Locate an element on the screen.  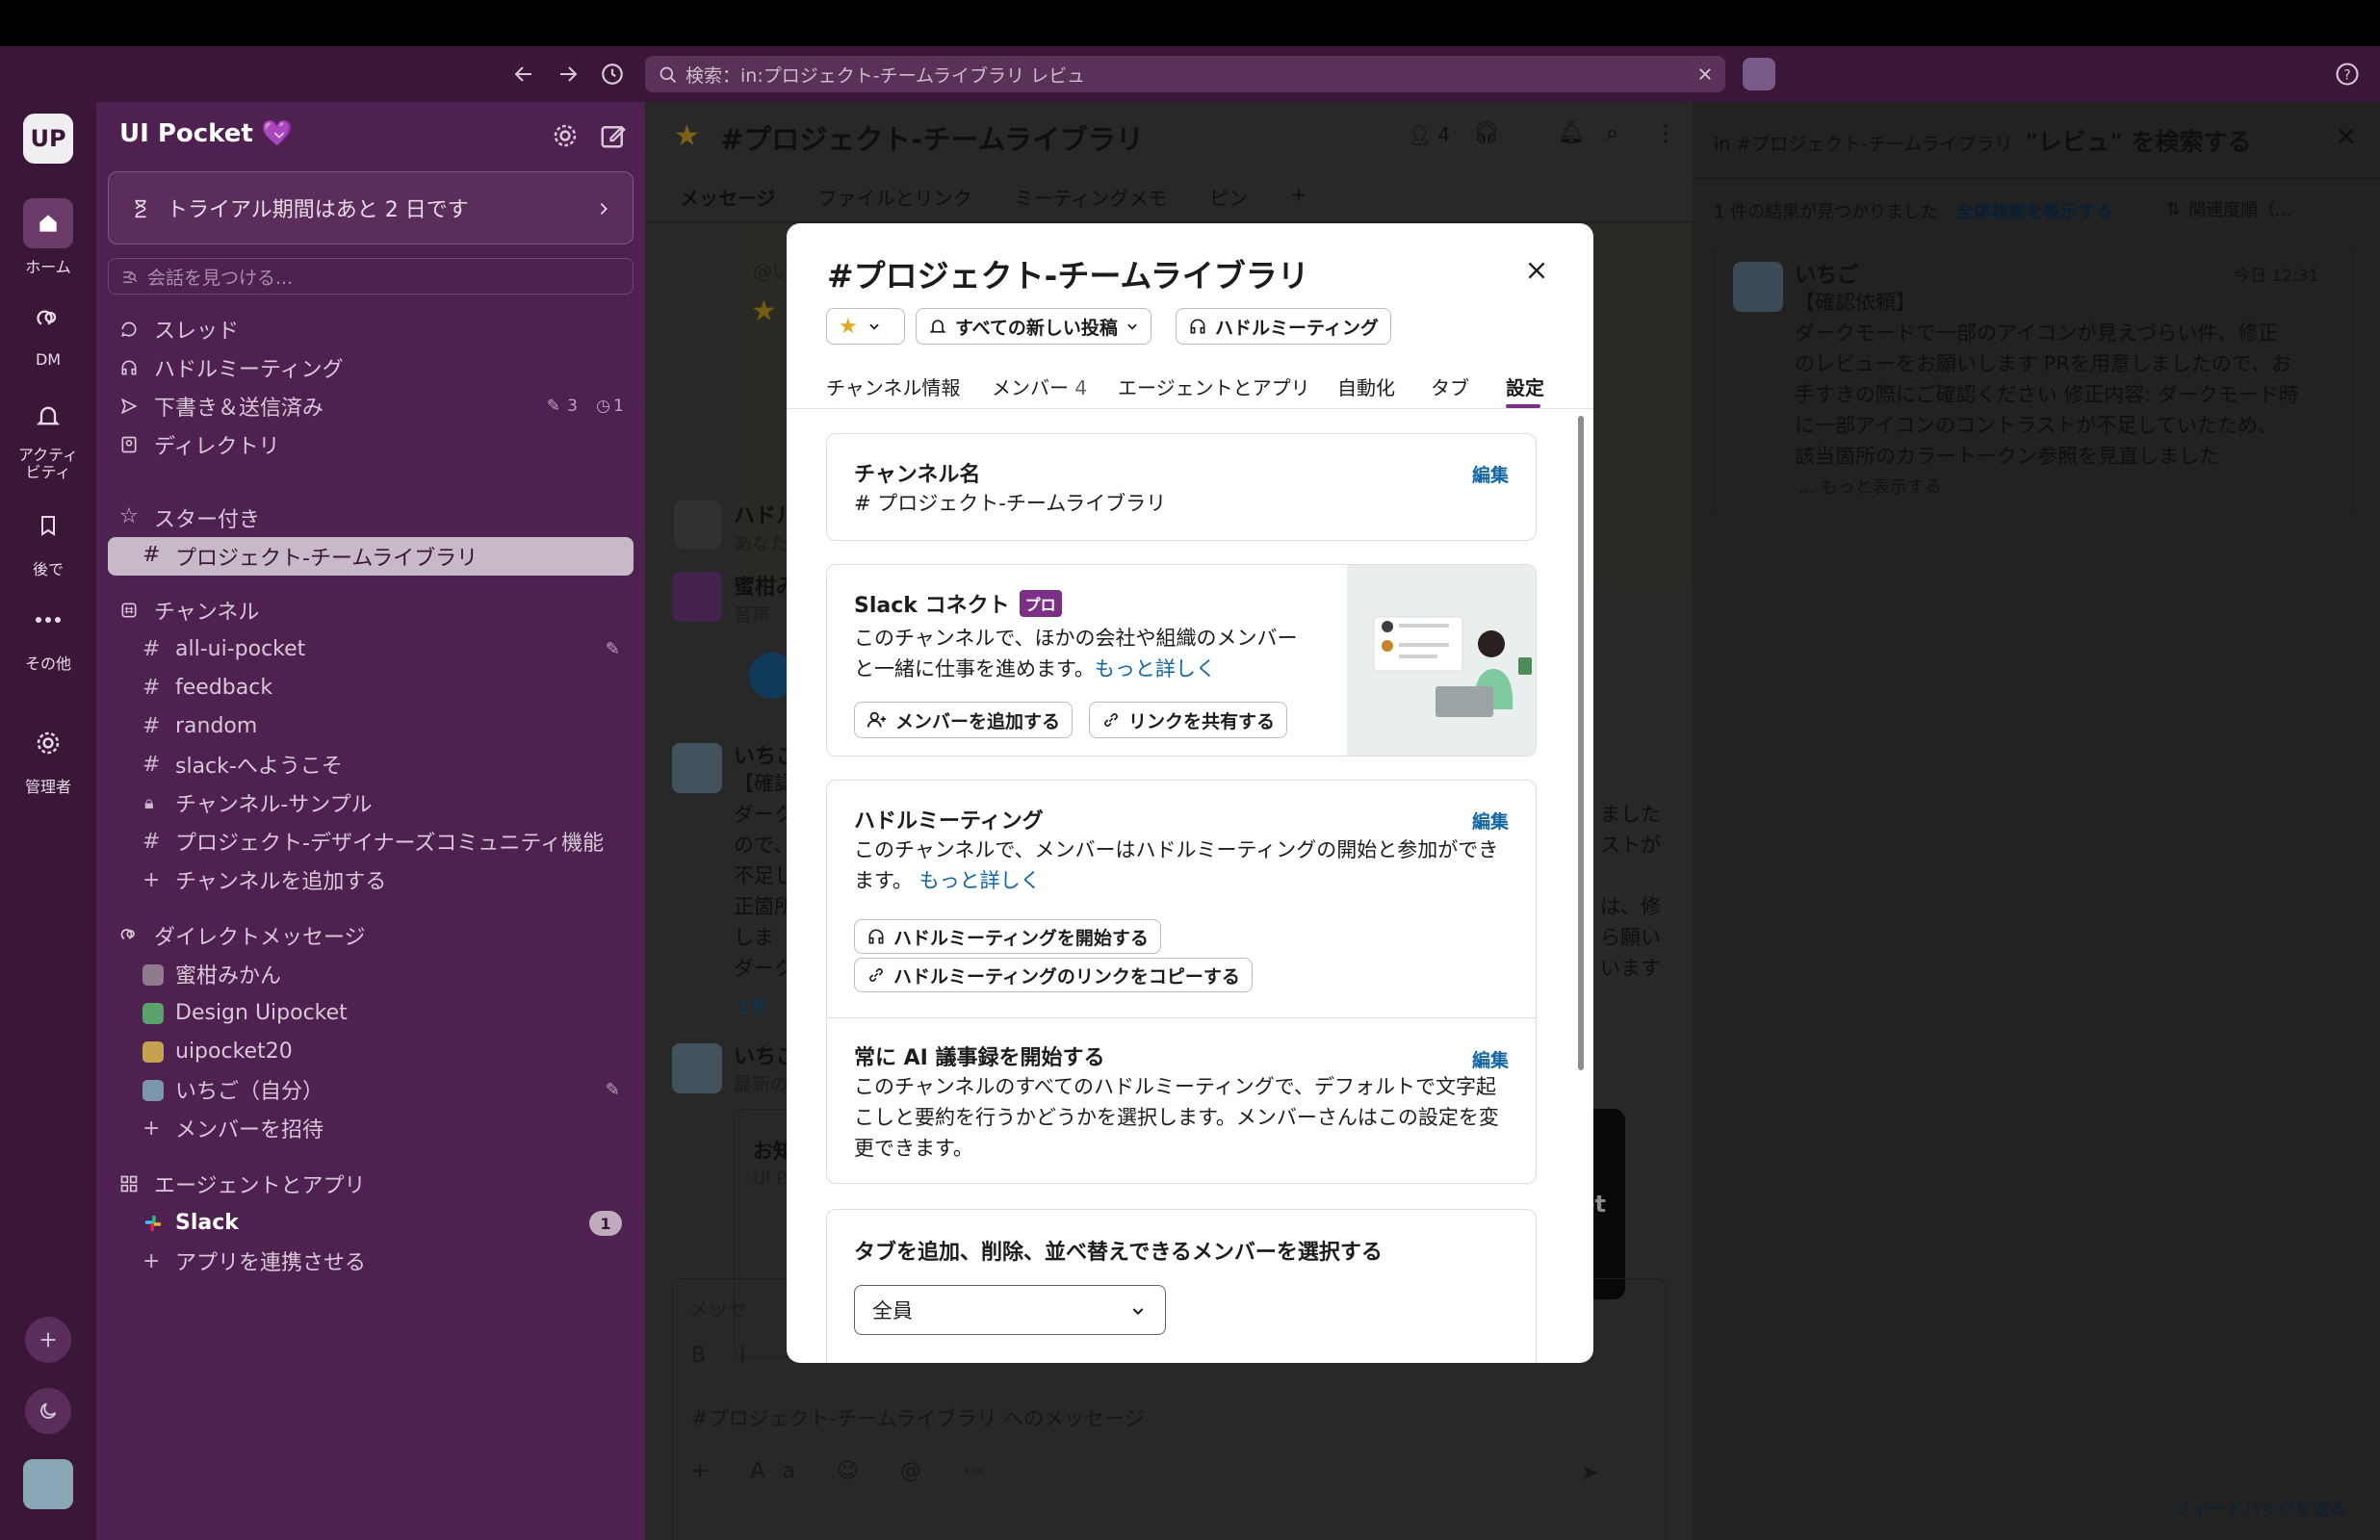
moon-icon is located at coordinates (48, 1411).